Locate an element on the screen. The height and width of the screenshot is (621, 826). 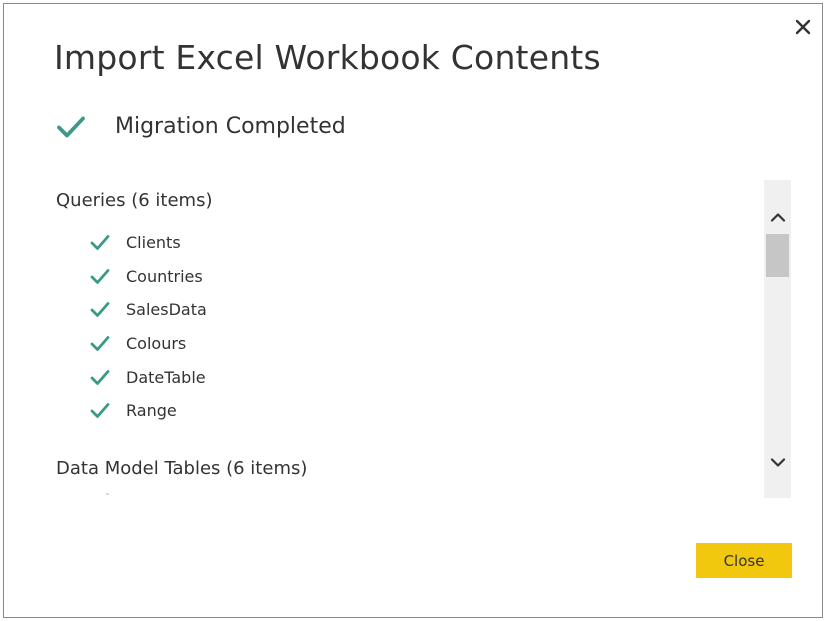
list-item: Range is located at coordinates (148, 411).